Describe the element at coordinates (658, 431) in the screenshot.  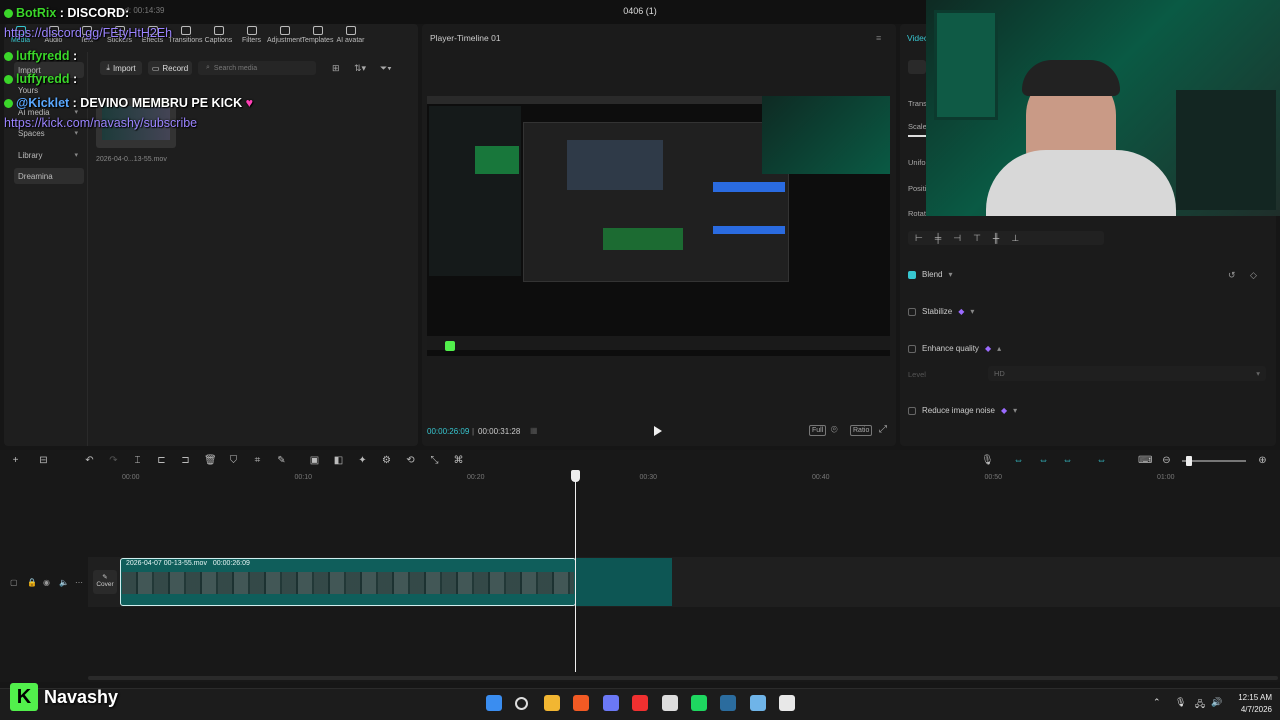
I see `play-button` at that location.